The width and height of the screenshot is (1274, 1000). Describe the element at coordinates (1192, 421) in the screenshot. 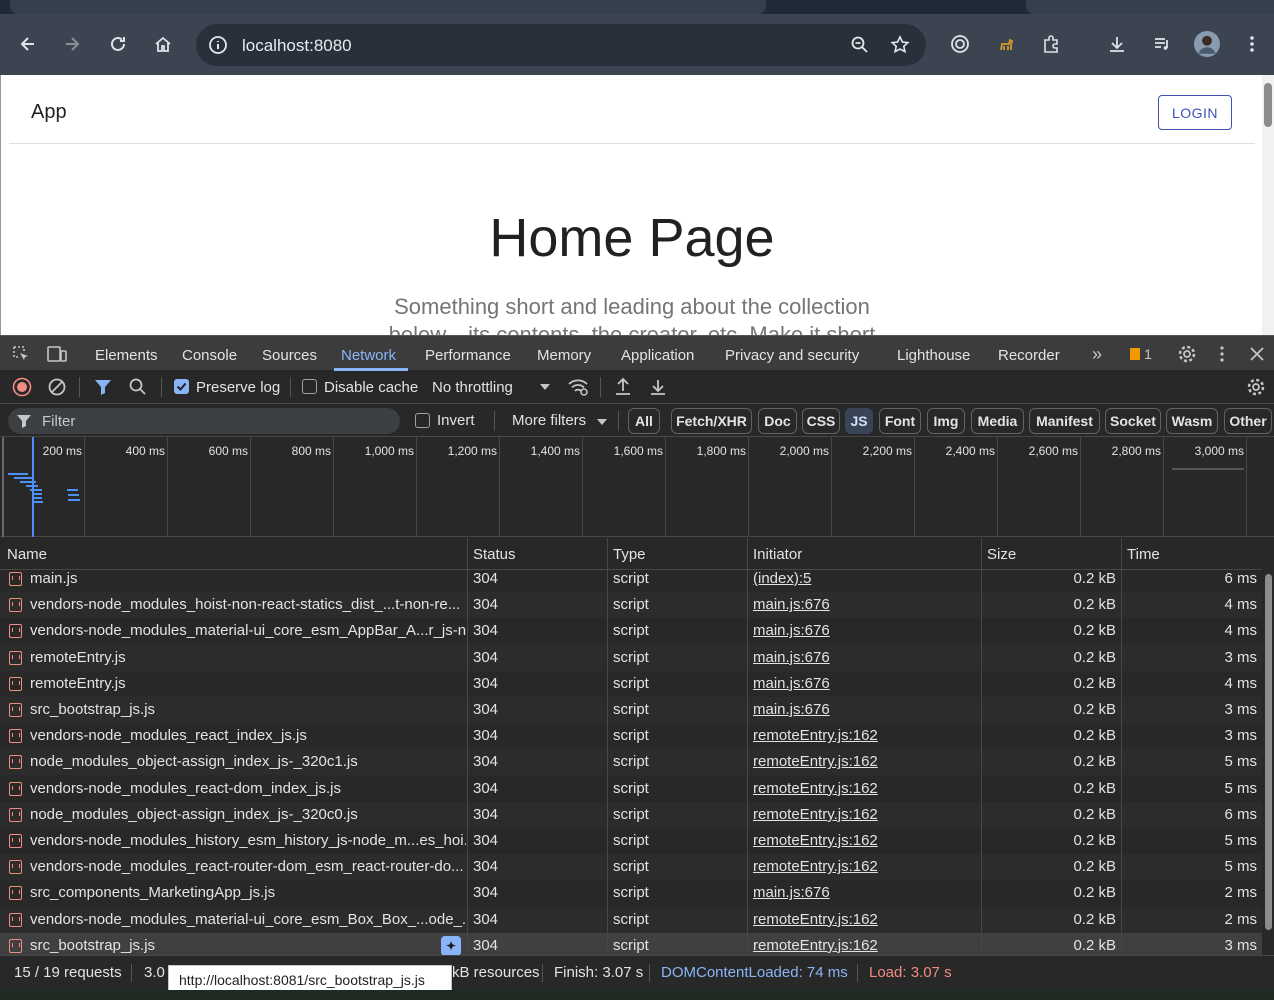

I see `type-filter-wasm: Wasm` at that location.